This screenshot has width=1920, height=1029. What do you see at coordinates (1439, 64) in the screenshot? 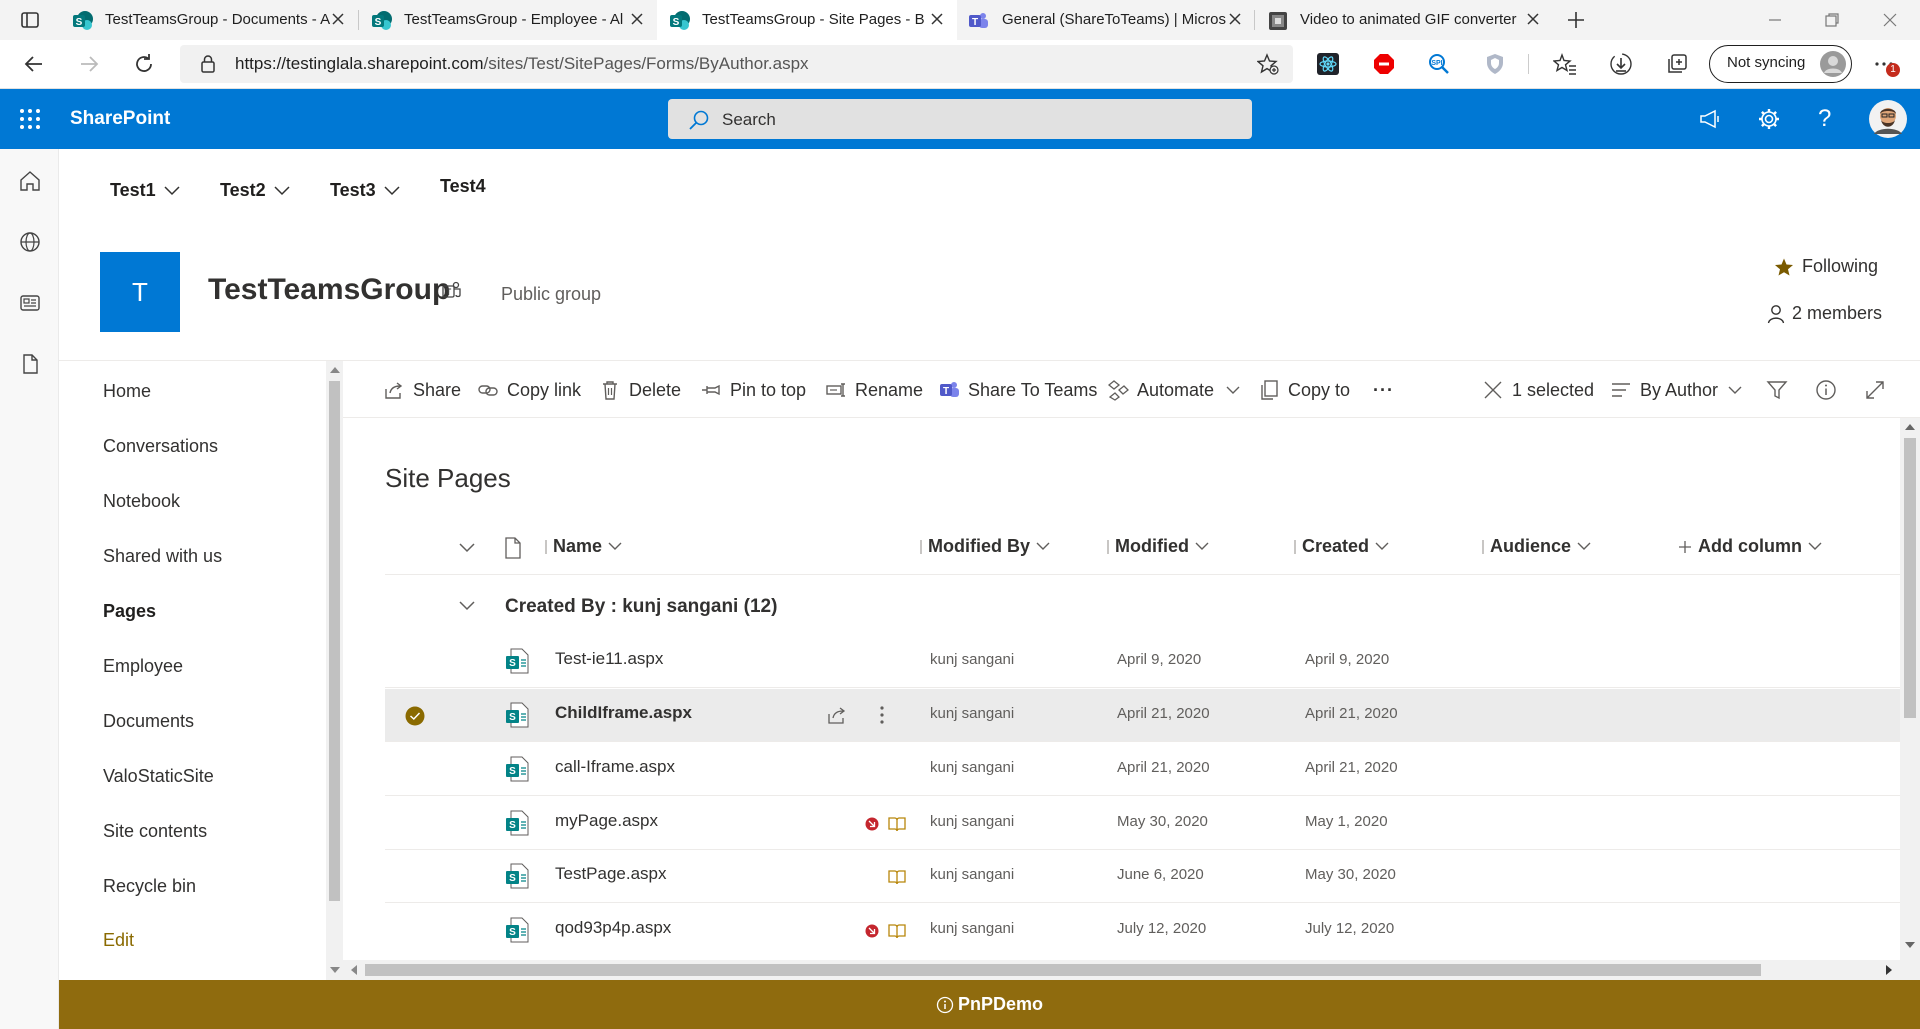
I see `sp-editor-icon: SPI` at bounding box center [1439, 64].